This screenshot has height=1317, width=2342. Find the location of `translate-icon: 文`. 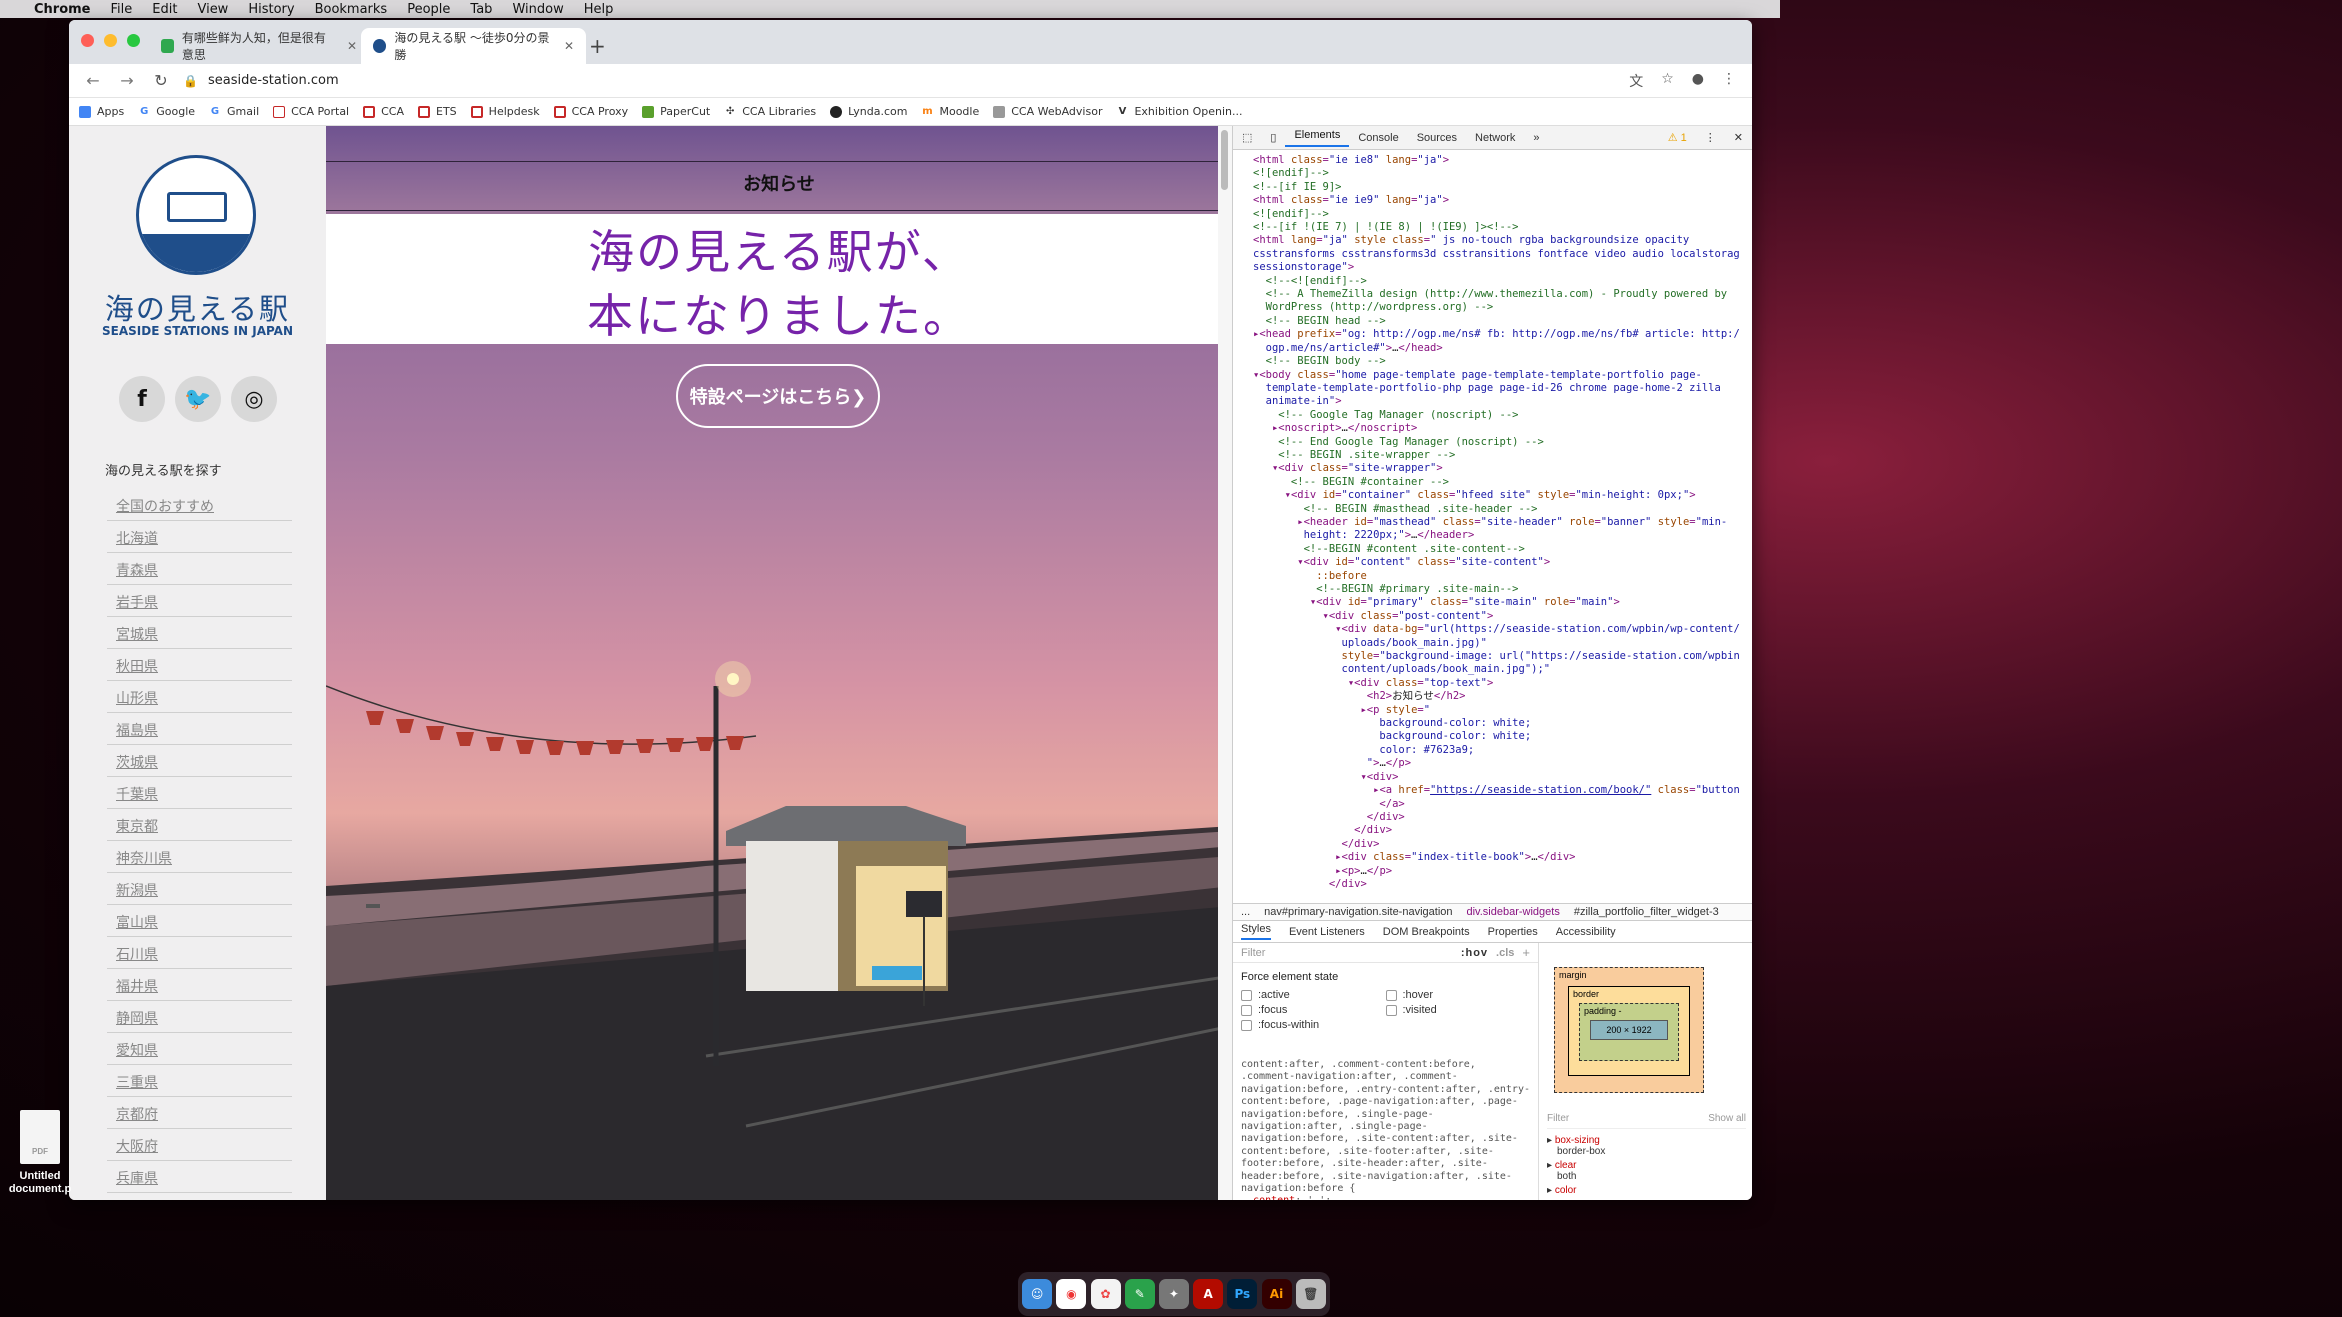

translate-icon: 文 is located at coordinates (1636, 81).